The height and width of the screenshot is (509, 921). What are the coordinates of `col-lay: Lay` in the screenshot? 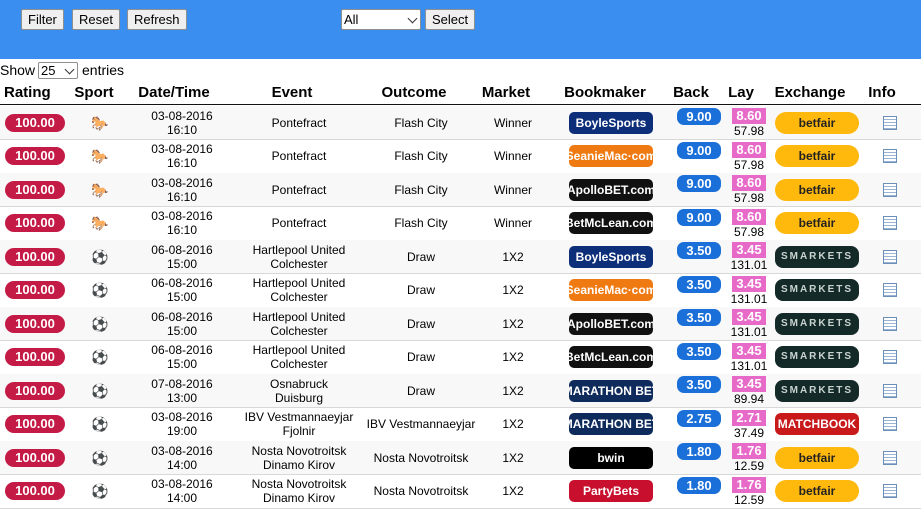 It's located at (741, 93).